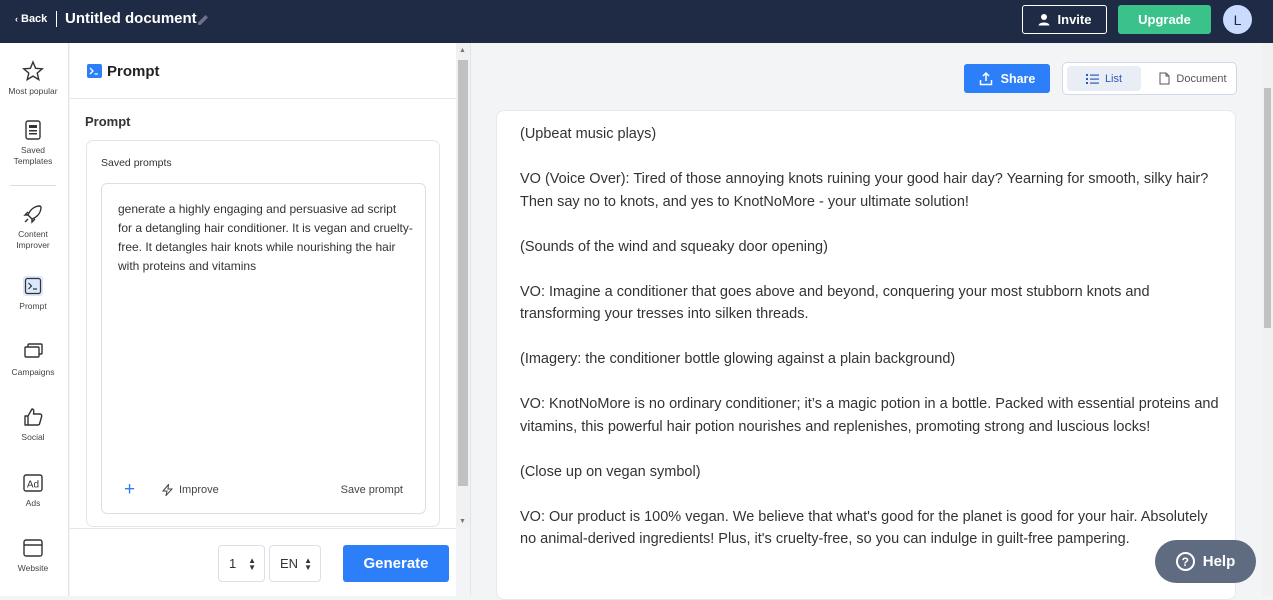 The width and height of the screenshot is (1273, 600). I want to click on improve-label: Improve, so click(199, 490).